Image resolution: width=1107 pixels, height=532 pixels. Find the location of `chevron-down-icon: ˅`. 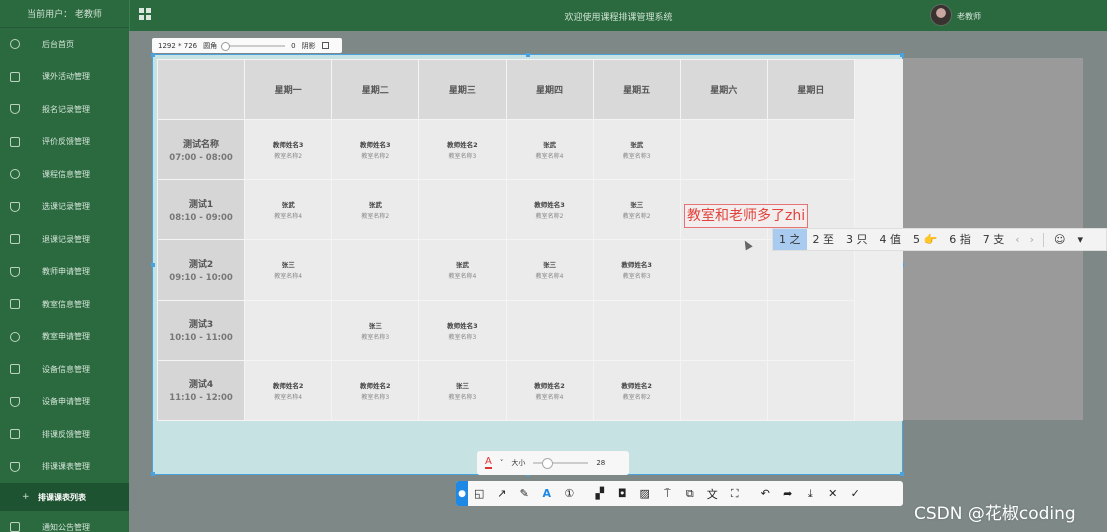

chevron-down-icon: ˅ is located at coordinates (502, 463).